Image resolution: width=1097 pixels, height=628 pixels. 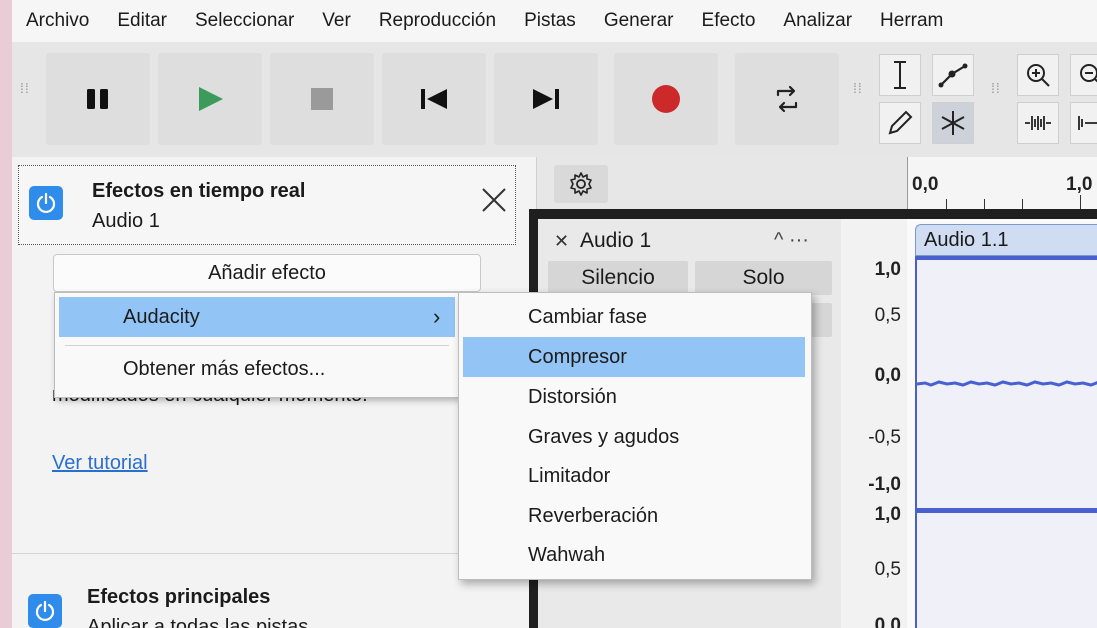 What do you see at coordinates (437, 21) in the screenshot?
I see `menu-reproduccion: Reproducción` at bounding box center [437, 21].